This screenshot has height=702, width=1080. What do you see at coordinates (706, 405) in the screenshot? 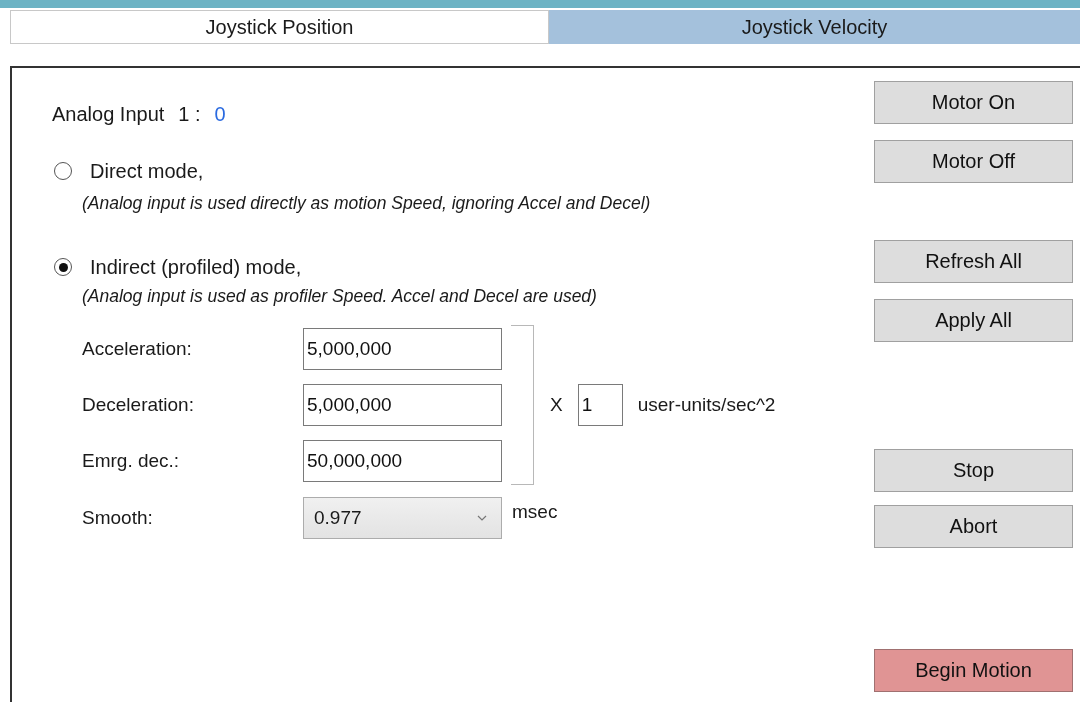
I see `unit-label: user-units/sec^2` at bounding box center [706, 405].